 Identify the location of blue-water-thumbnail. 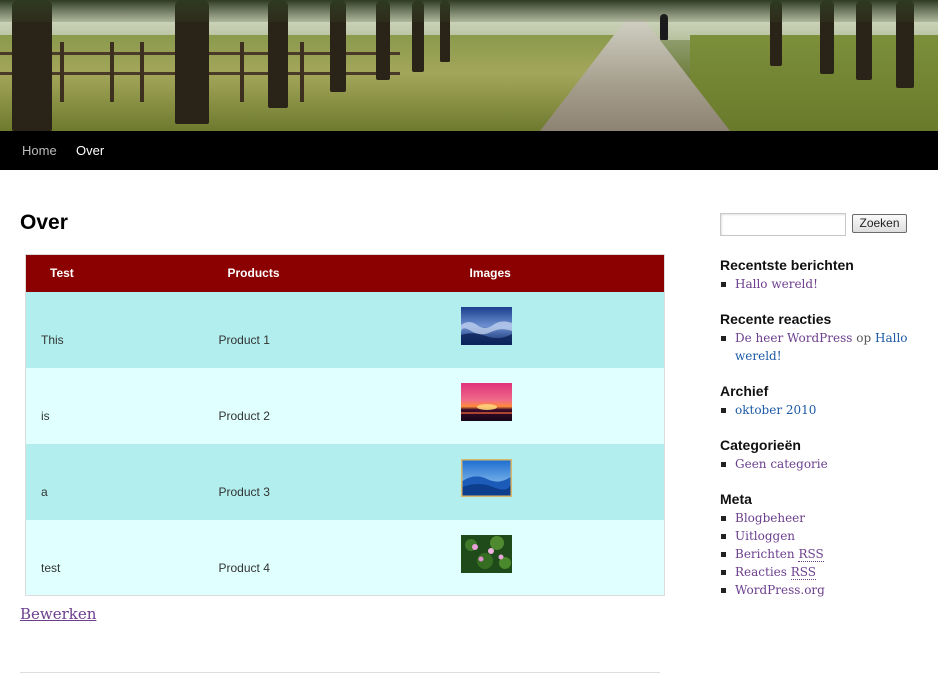
(486, 325).